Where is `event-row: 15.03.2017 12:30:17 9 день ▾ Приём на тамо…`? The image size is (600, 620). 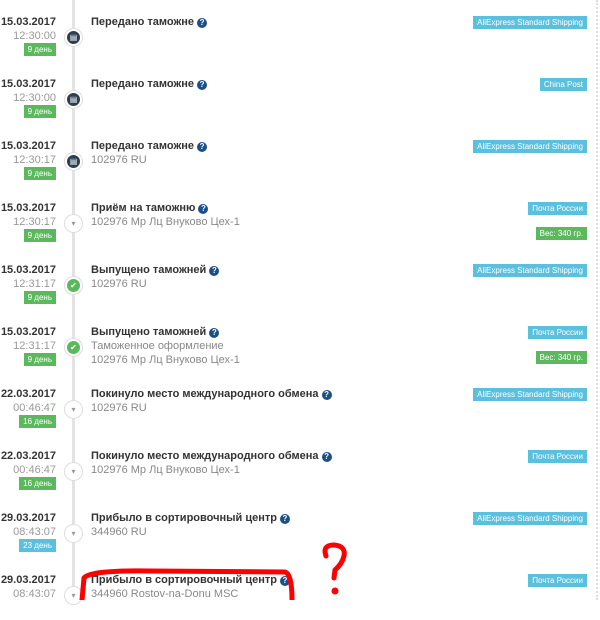
event-row: 15.03.2017 12:30:17 9 день ▾ Приём на тамо… is located at coordinates (298, 217).